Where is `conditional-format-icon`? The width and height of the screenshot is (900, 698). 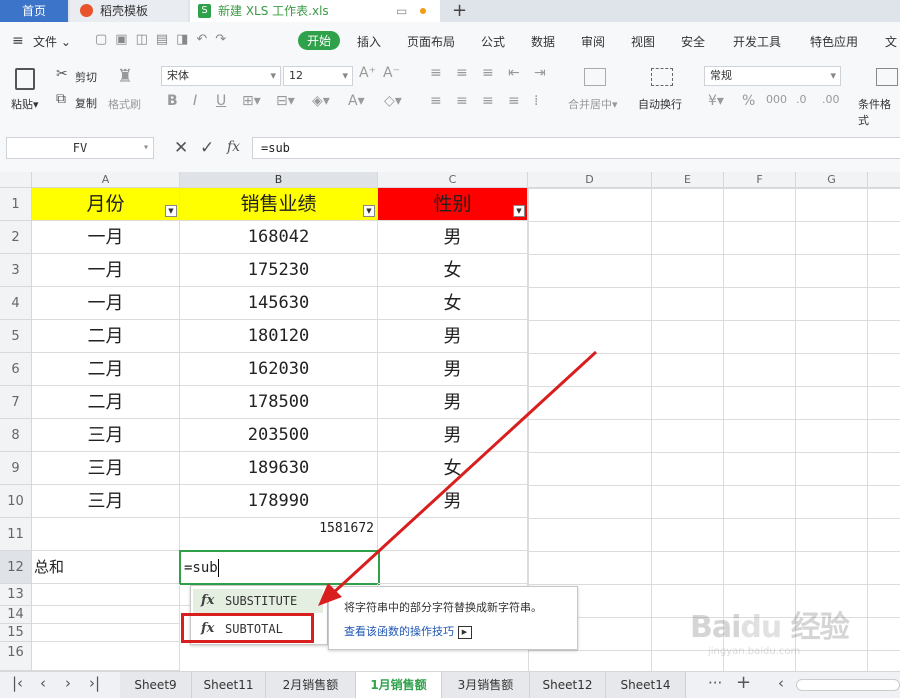 conditional-format-icon is located at coordinates (887, 77).